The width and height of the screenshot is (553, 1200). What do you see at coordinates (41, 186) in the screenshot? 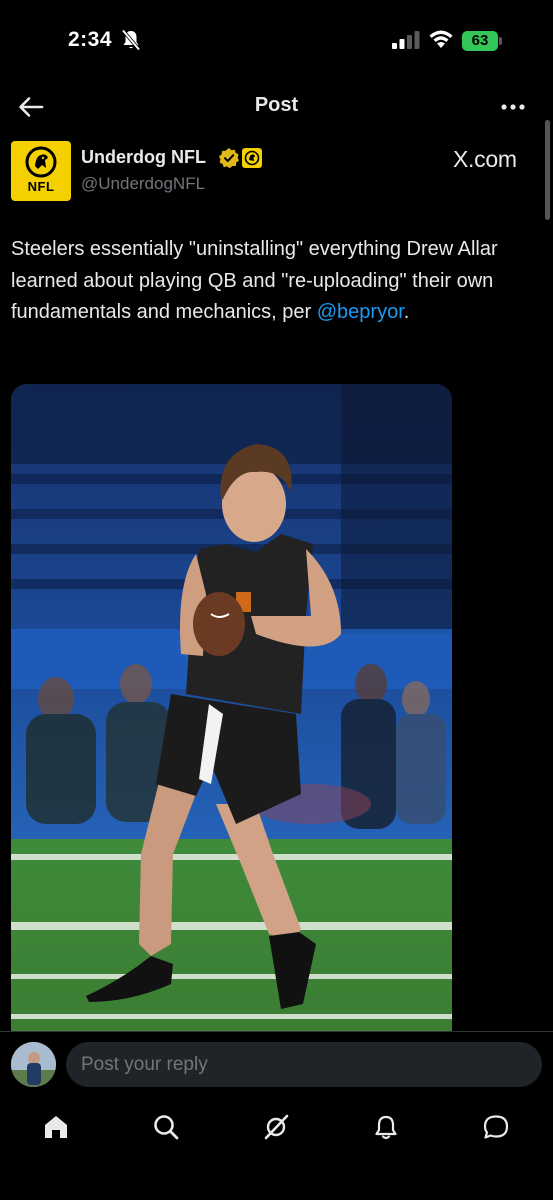
I see `avatar-logo-text: NFL` at bounding box center [41, 186].